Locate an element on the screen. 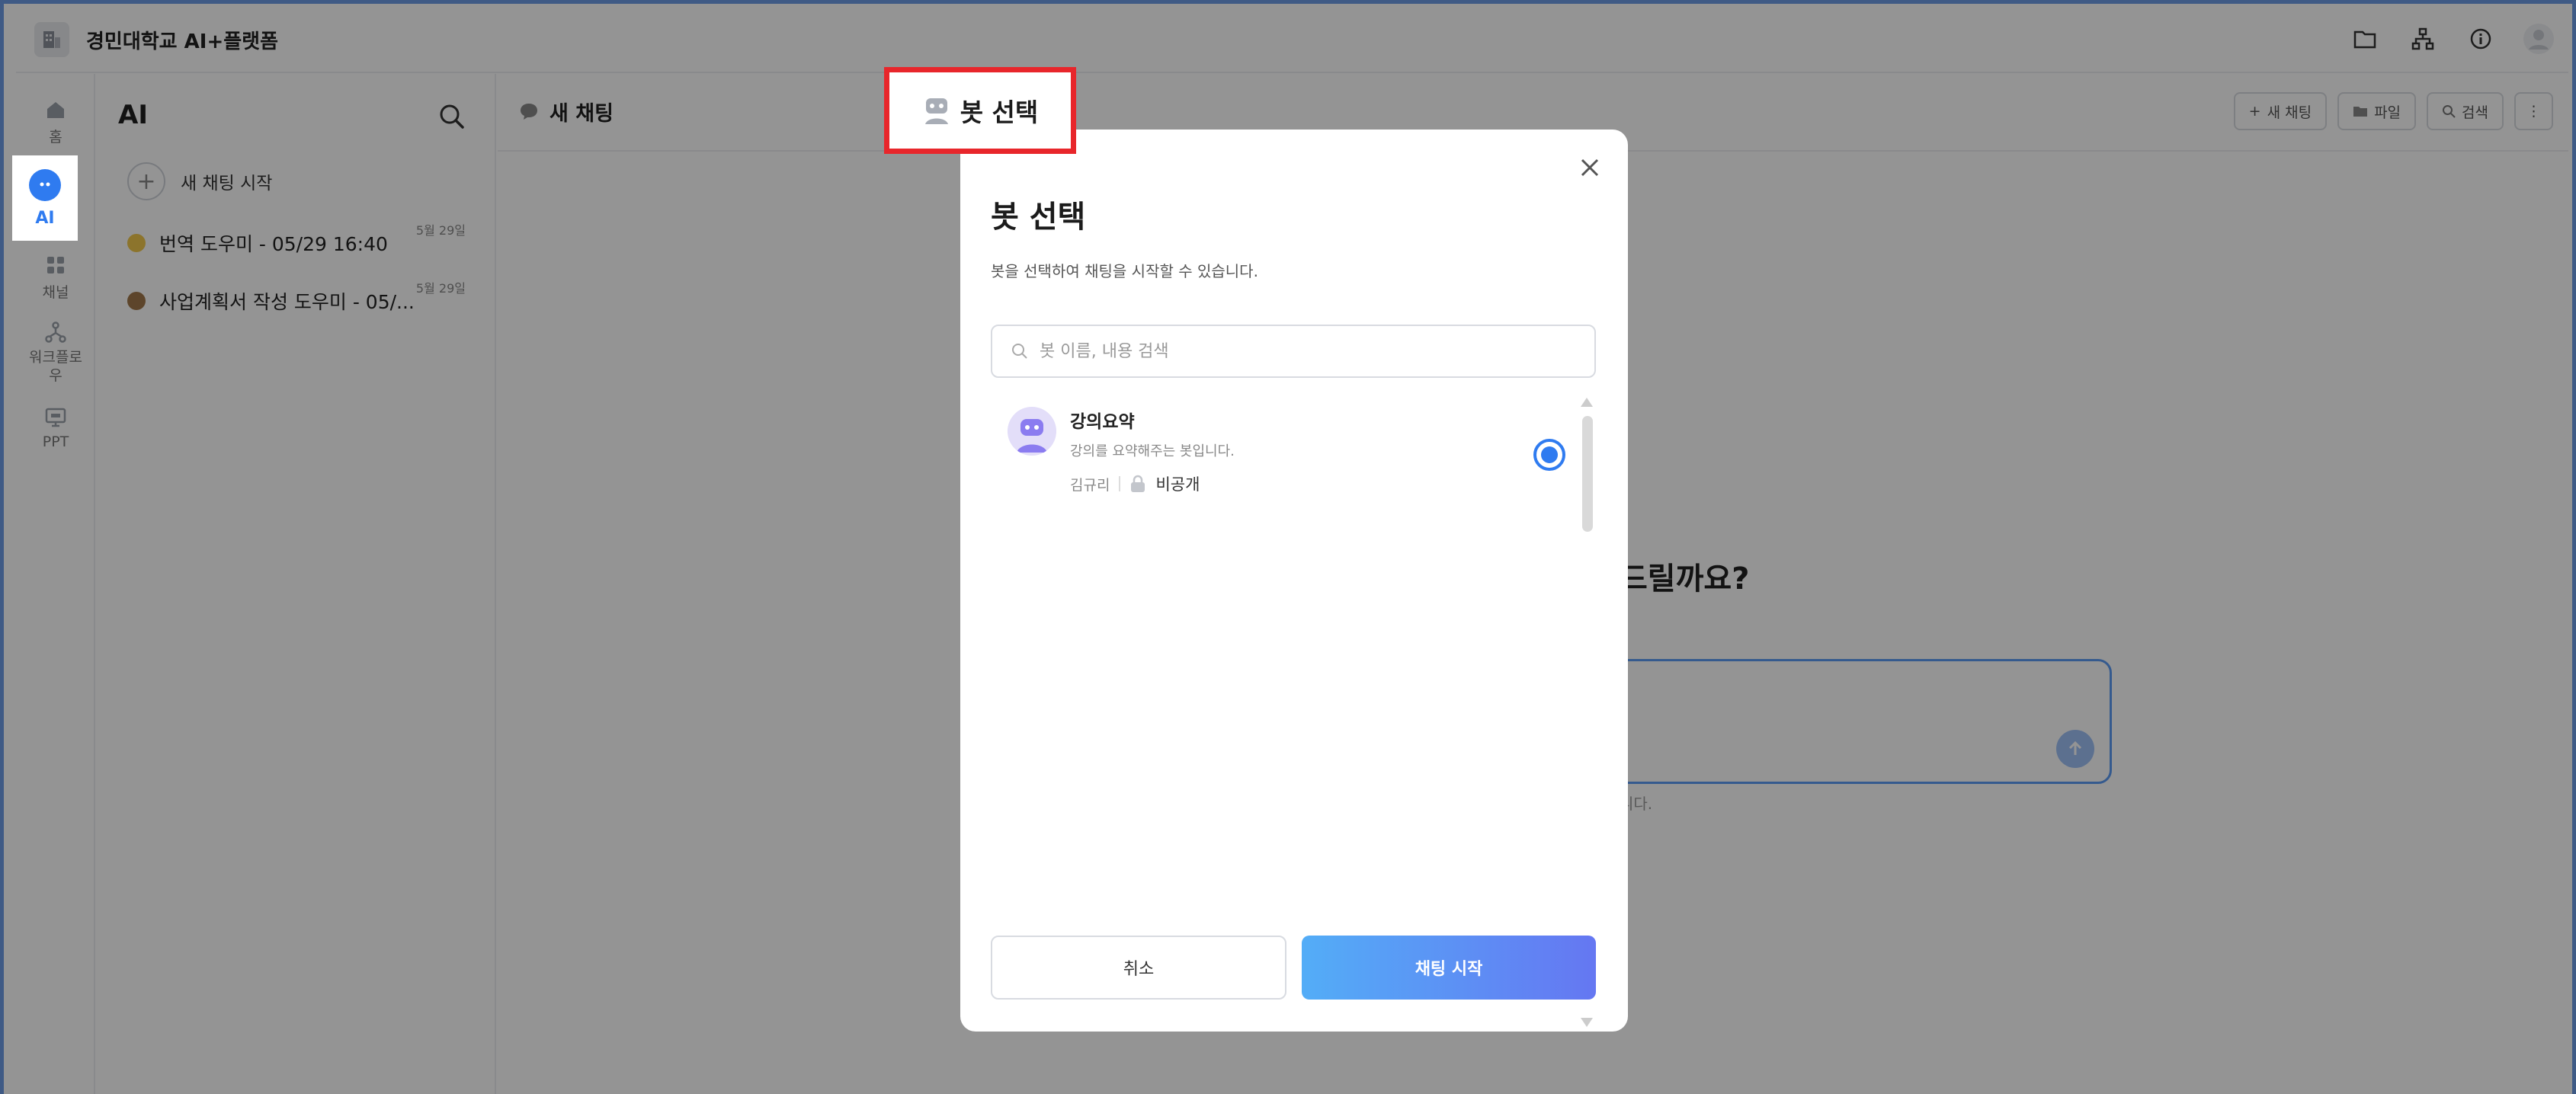 This screenshot has height=1094, width=2576. scroll-down-arrow is located at coordinates (1587, 1023).